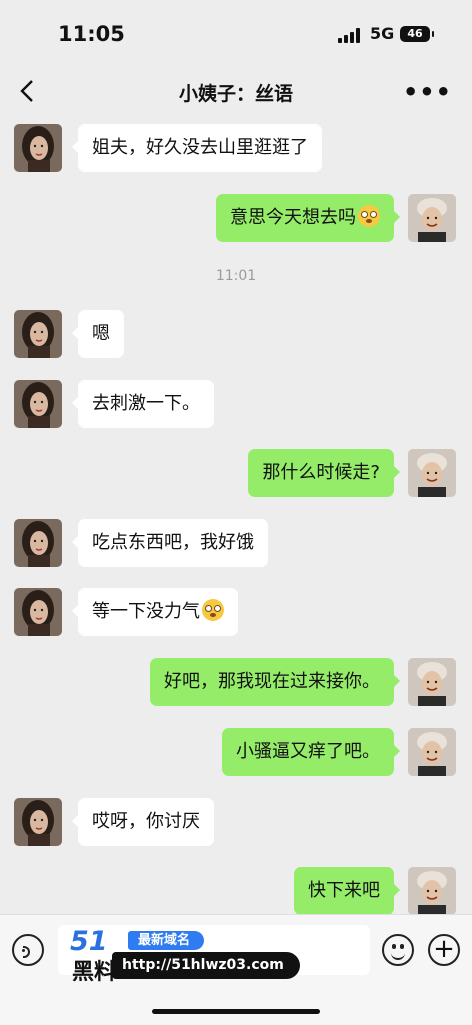 This screenshot has height=1025, width=472. What do you see at coordinates (166, 940) in the screenshot?
I see `watermark-tag: 最新域名` at bounding box center [166, 940].